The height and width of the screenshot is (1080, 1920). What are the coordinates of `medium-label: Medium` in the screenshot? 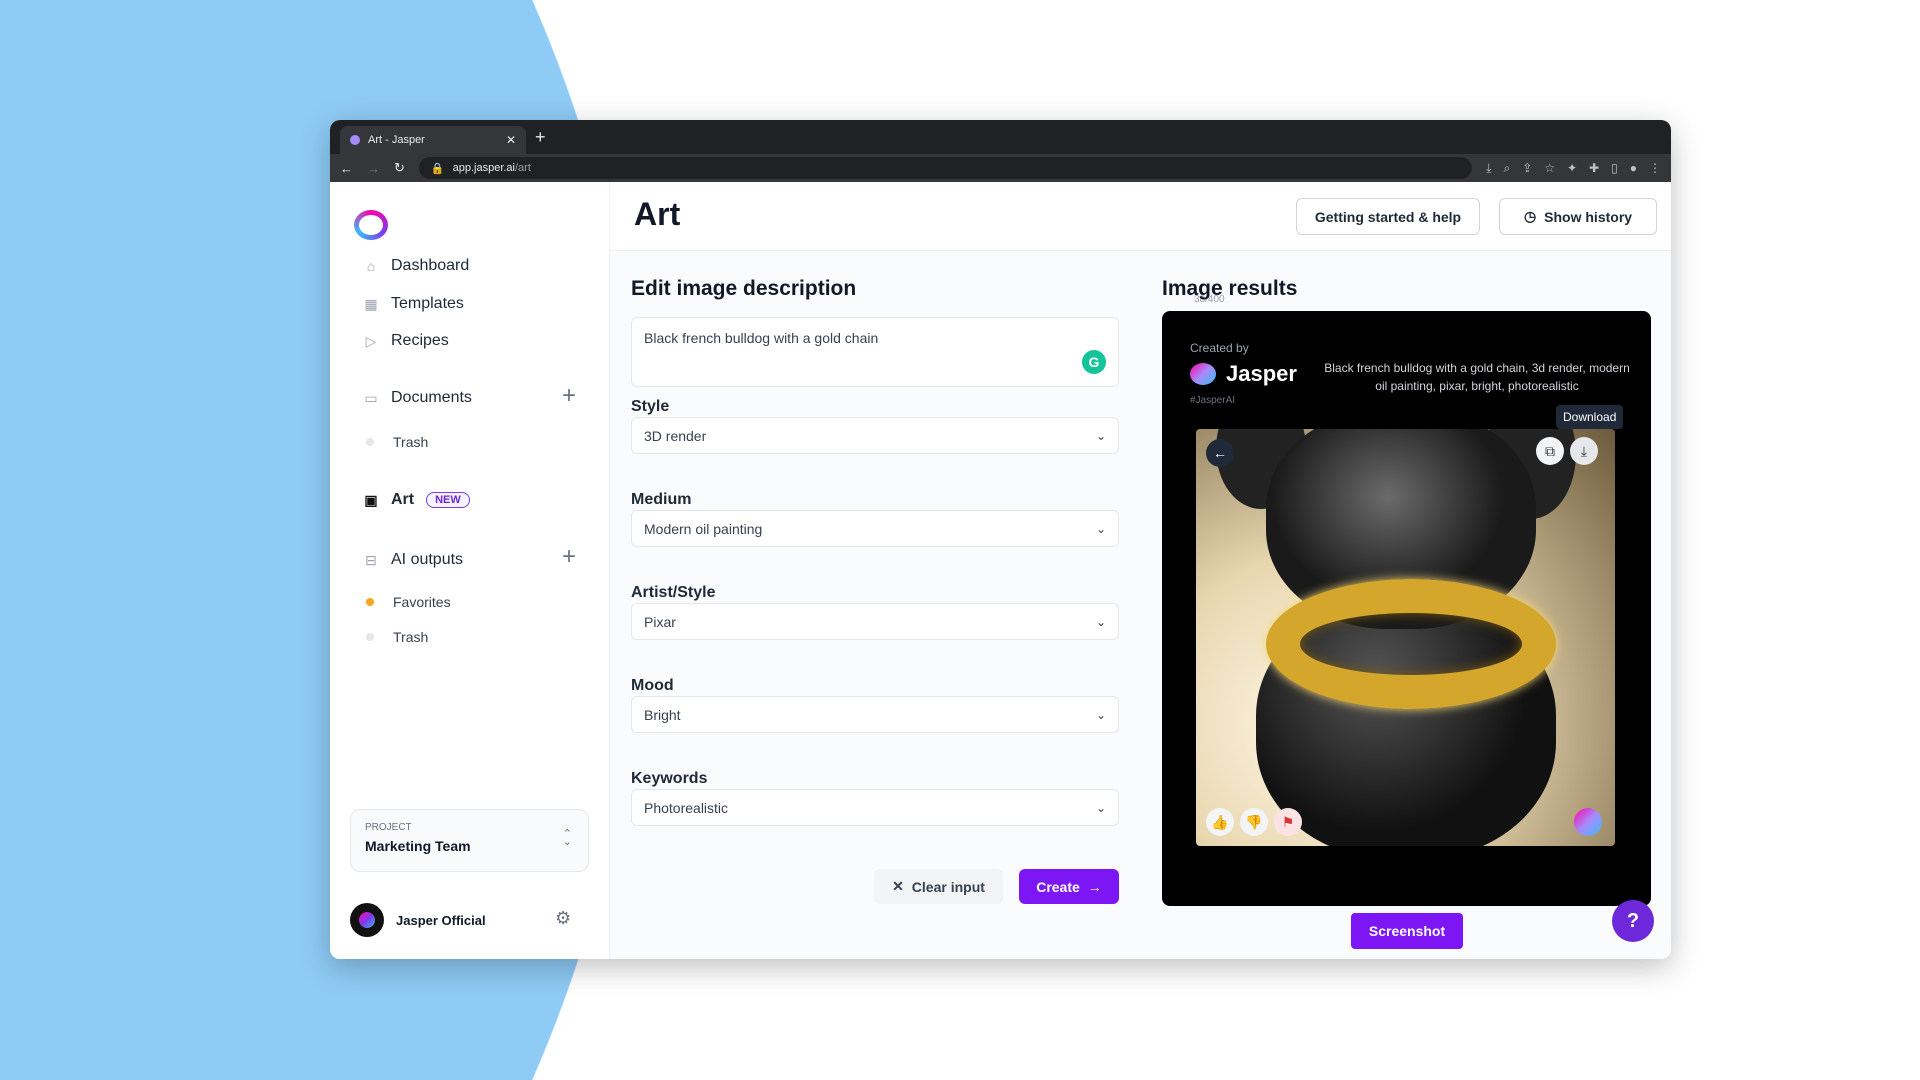 It's located at (661, 499).